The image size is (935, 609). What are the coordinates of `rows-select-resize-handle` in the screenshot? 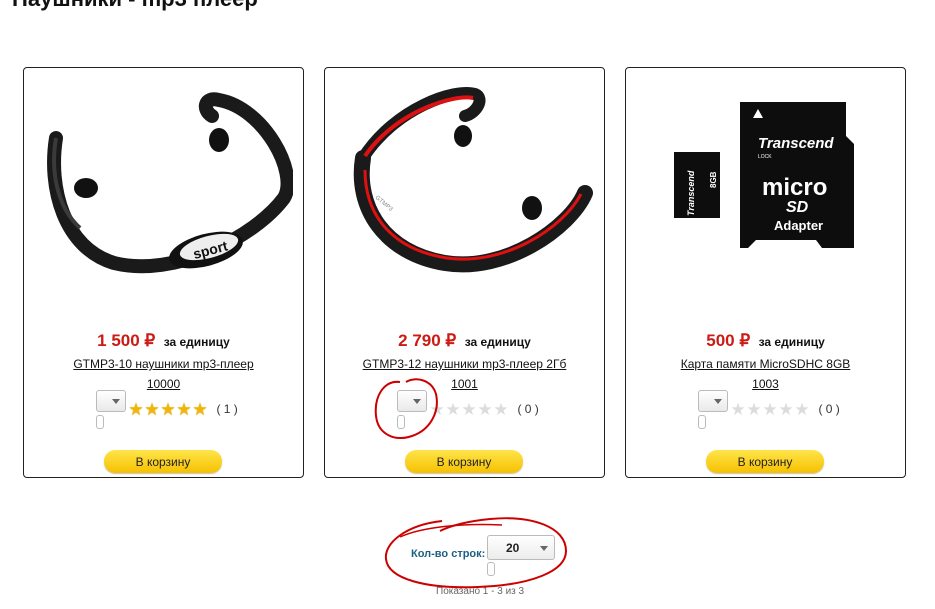 It's located at (491, 569).